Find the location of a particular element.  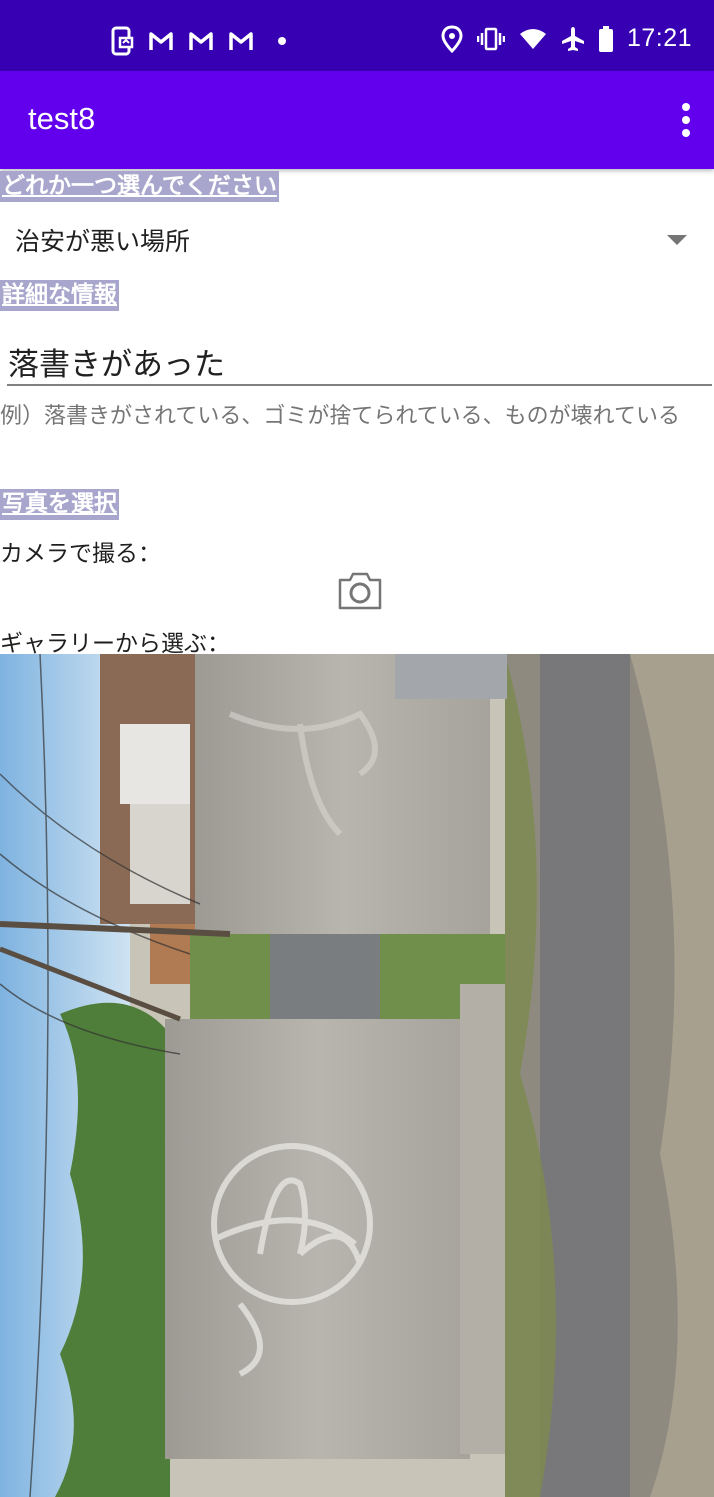

category-spinner: 治安が悪い場所 is located at coordinates (357, 238).